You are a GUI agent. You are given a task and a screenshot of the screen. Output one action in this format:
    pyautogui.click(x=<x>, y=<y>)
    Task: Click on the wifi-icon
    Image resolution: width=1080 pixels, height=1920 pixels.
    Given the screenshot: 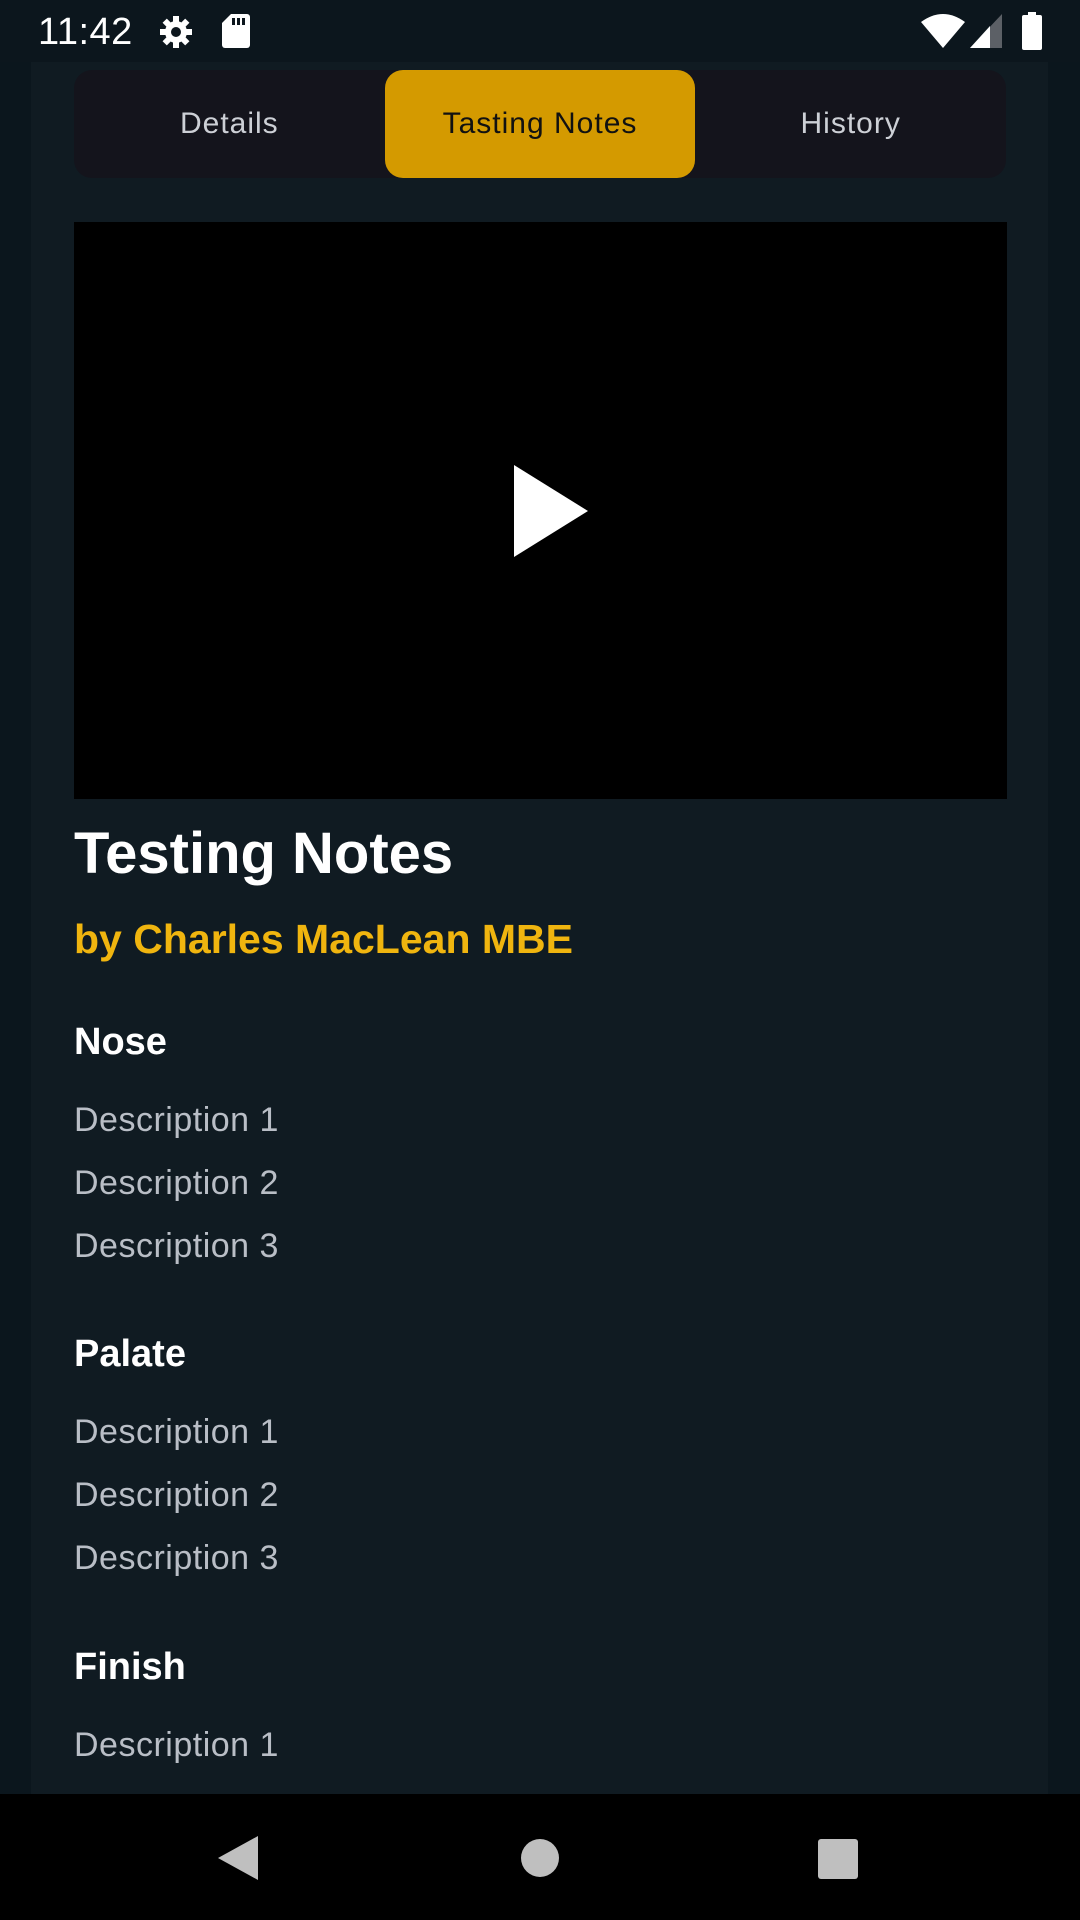 What is the action you would take?
    pyautogui.click(x=943, y=31)
    